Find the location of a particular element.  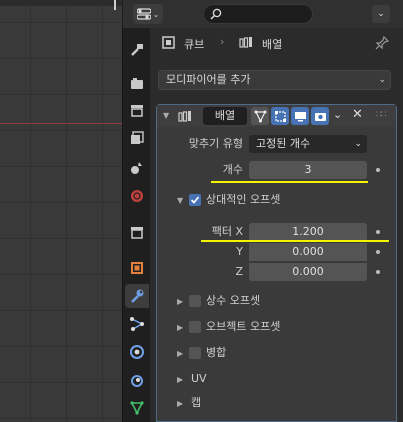

physics-icon is located at coordinates (137, 352).